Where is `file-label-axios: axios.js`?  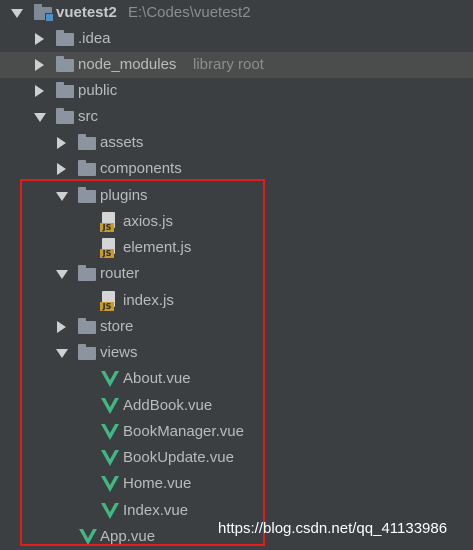
file-label-axios: axios.js is located at coordinates (148, 221).